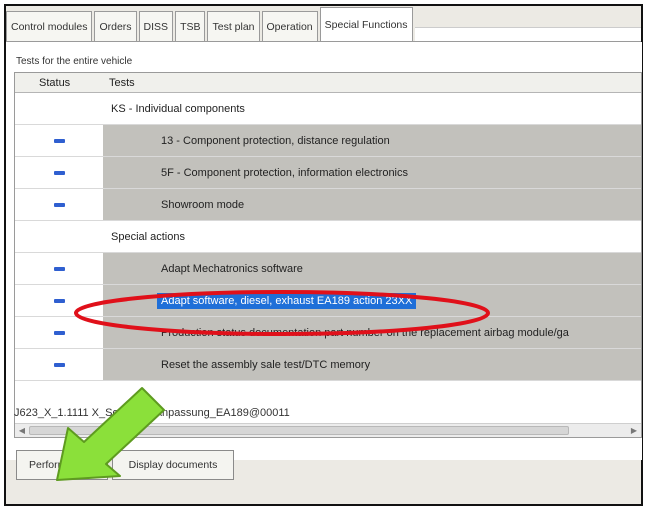 The image size is (647, 510). I want to click on tab-test-plan: Test plan, so click(233, 26).